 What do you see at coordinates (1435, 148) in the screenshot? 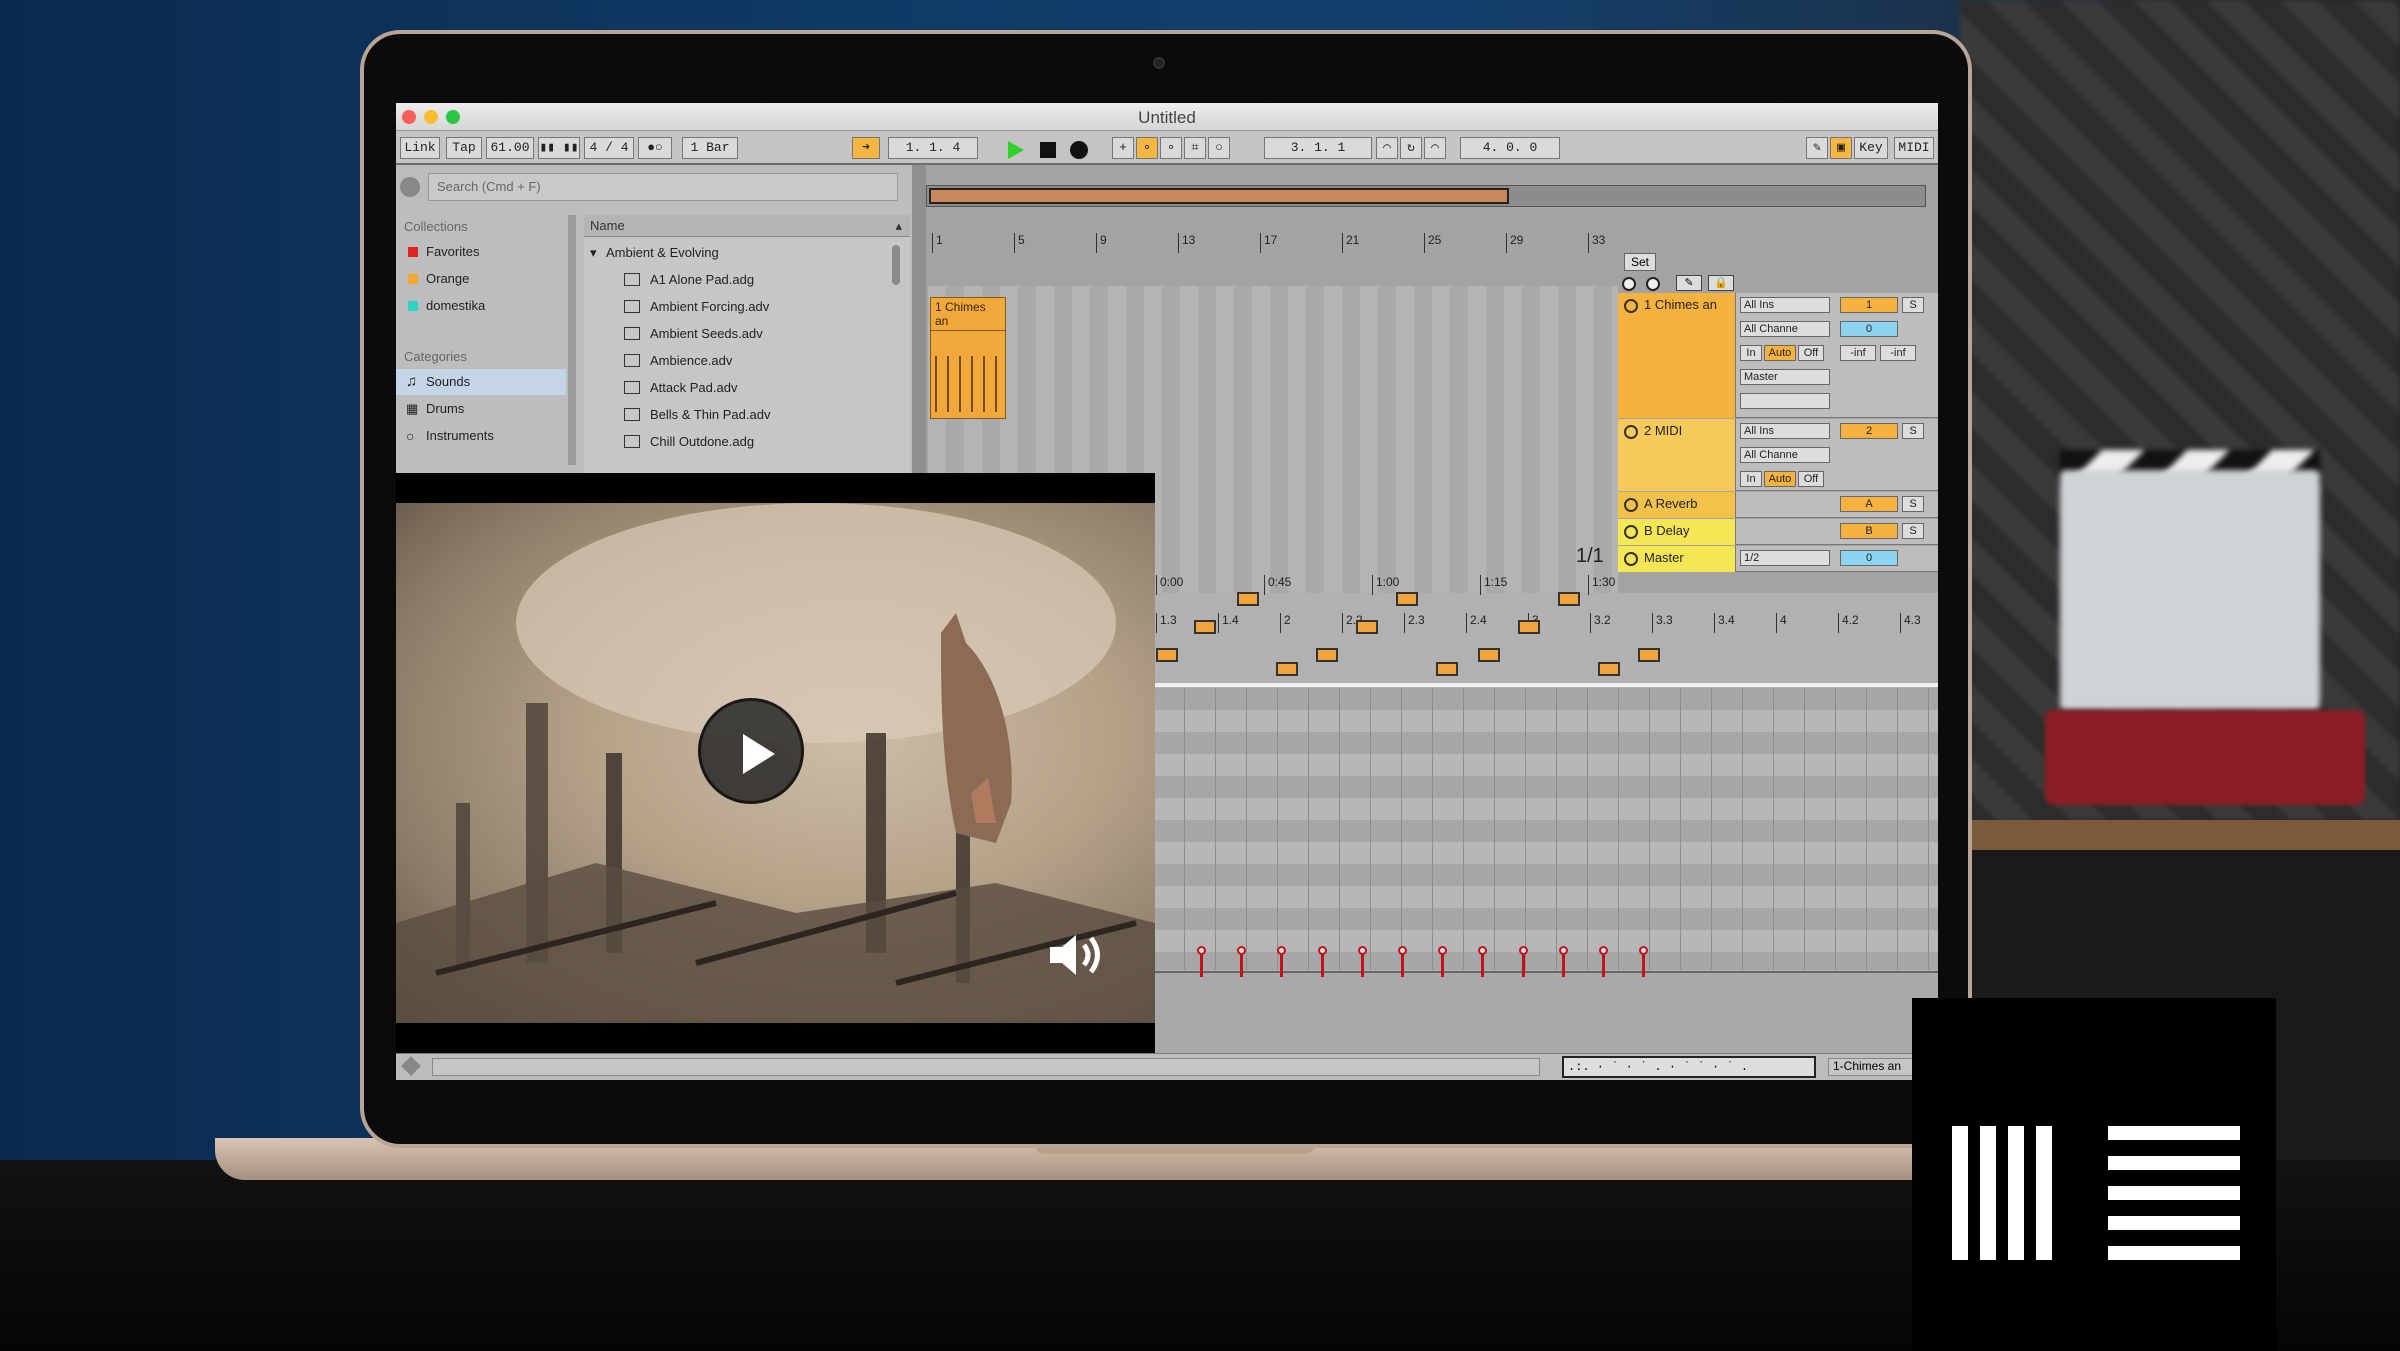
I see `punch-out-icon: ⌒` at bounding box center [1435, 148].